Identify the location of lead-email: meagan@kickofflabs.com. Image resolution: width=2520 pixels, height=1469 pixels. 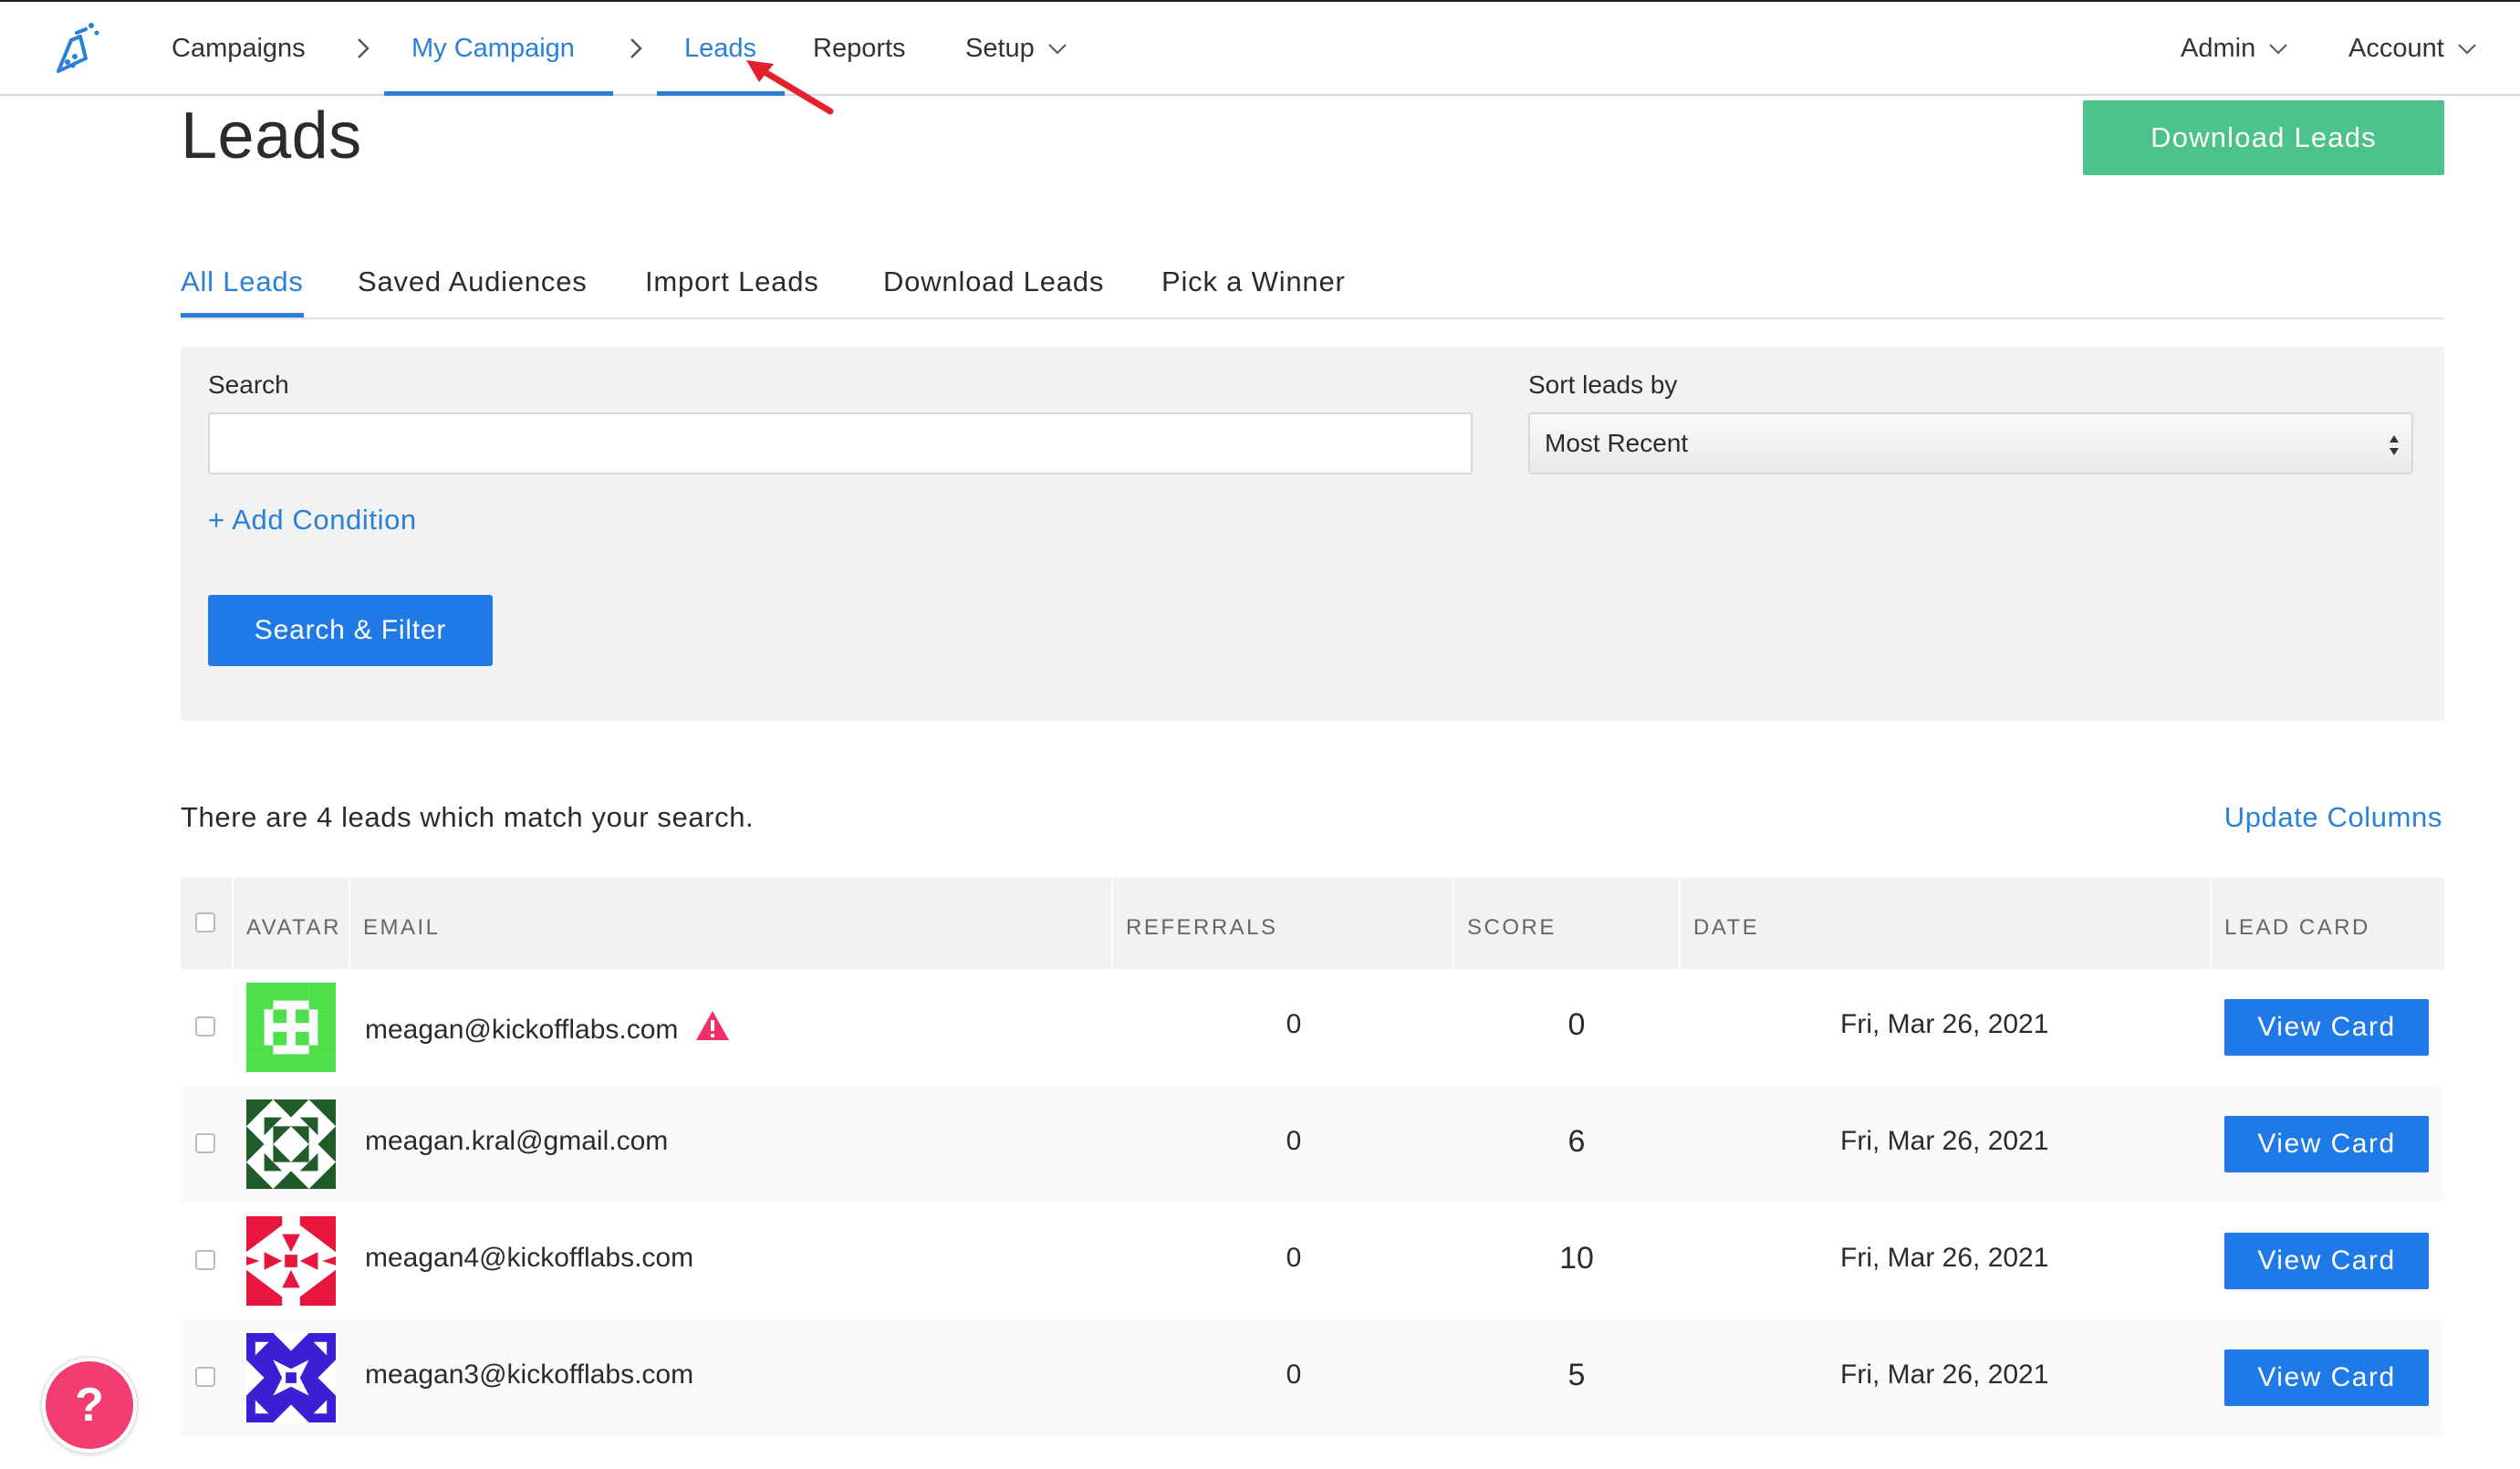
(548, 1027).